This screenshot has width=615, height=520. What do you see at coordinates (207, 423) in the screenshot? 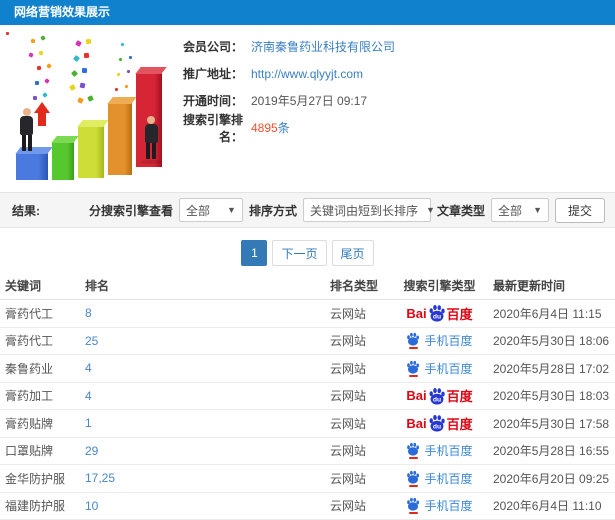
I see `rank-link: 1` at bounding box center [207, 423].